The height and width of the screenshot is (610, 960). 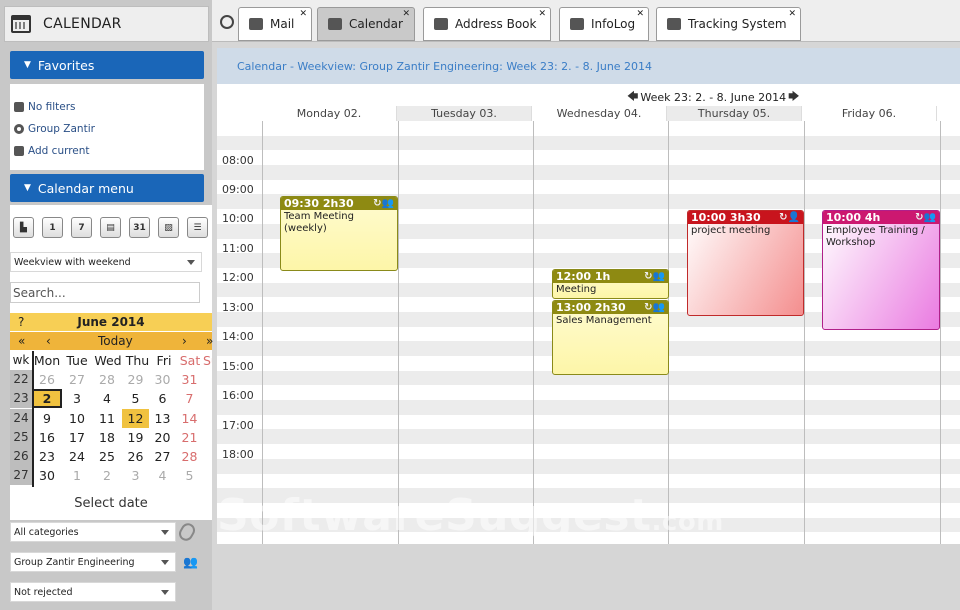 What do you see at coordinates (197, 227) in the screenshot?
I see `list-view-icon: ☰` at bounding box center [197, 227].